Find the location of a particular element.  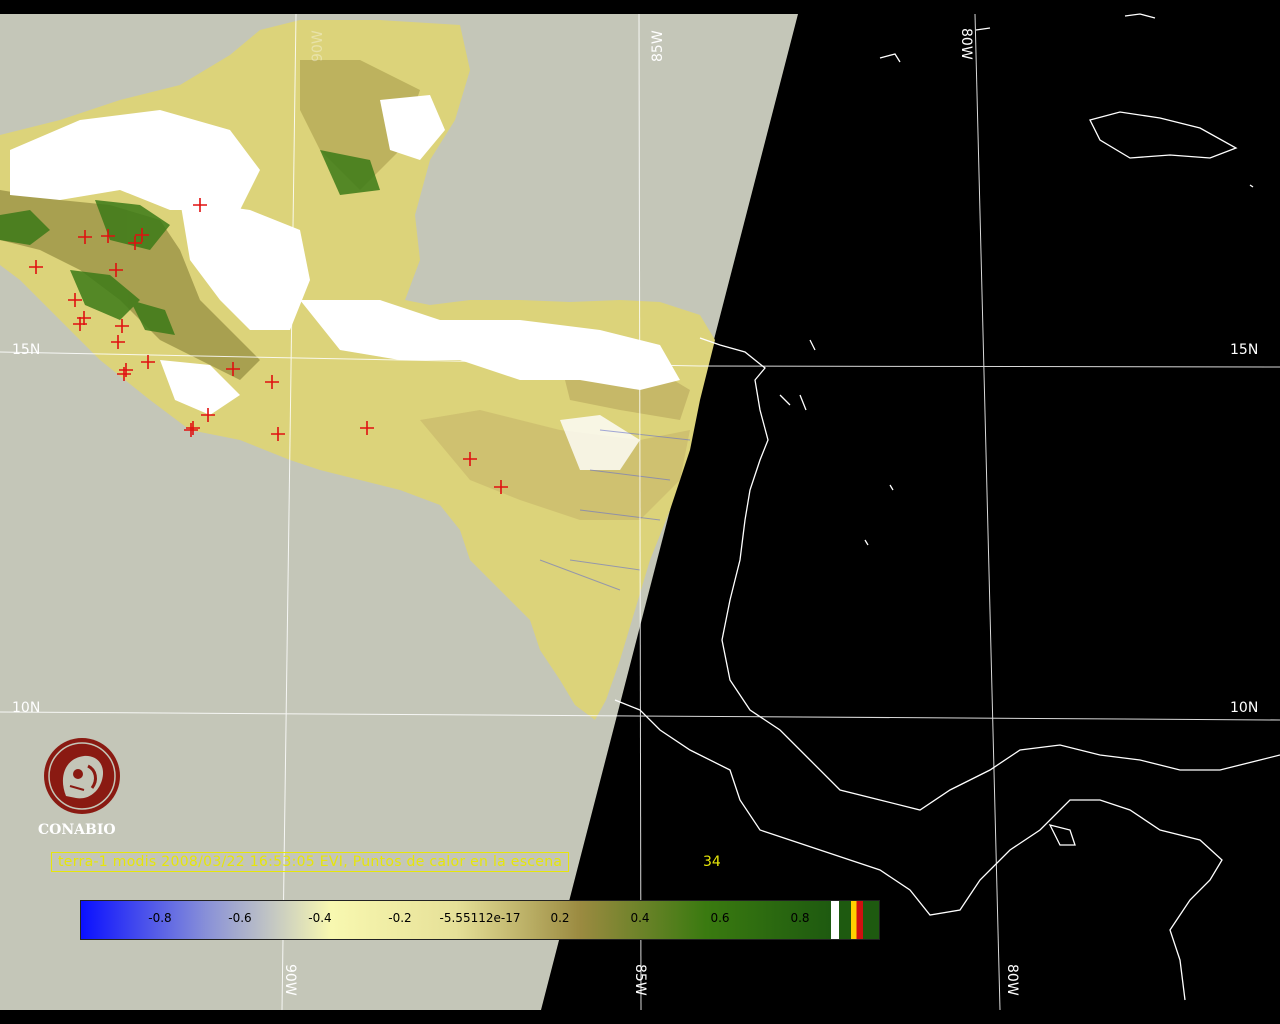

label-15n-left: 15N is located at coordinates (26, 350).